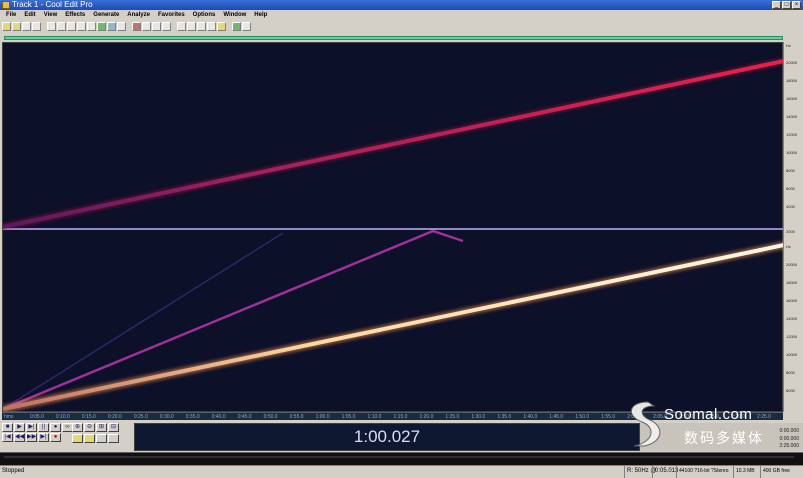 The height and width of the screenshot is (478, 803). What do you see at coordinates (31, 437) in the screenshot?
I see `fast-forward-button: ▶▶` at bounding box center [31, 437].